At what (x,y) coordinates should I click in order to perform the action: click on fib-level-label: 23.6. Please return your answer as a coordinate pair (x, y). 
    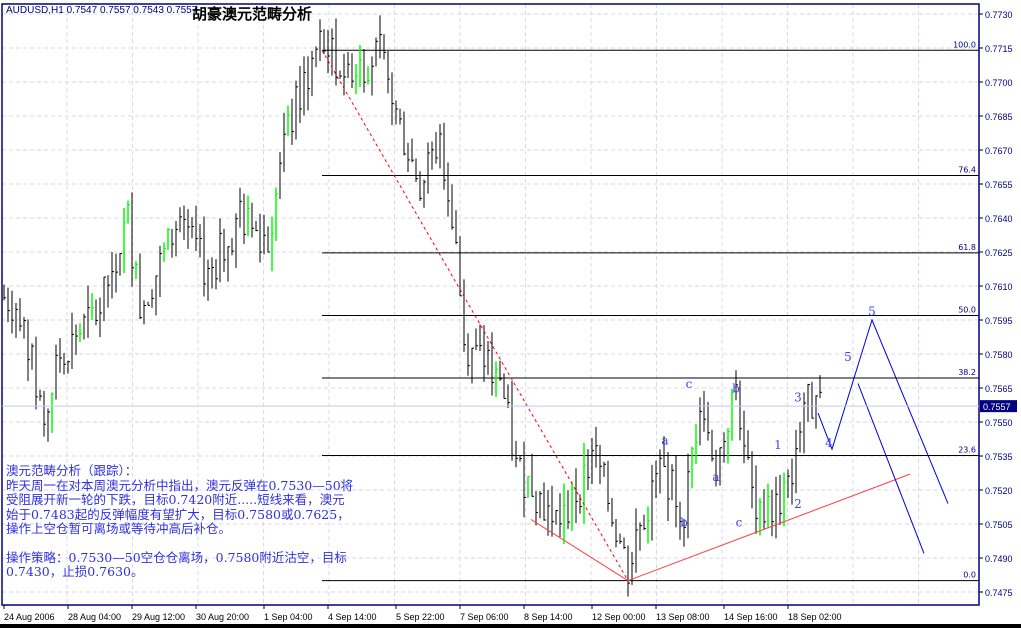
    Looking at the image, I should click on (967, 449).